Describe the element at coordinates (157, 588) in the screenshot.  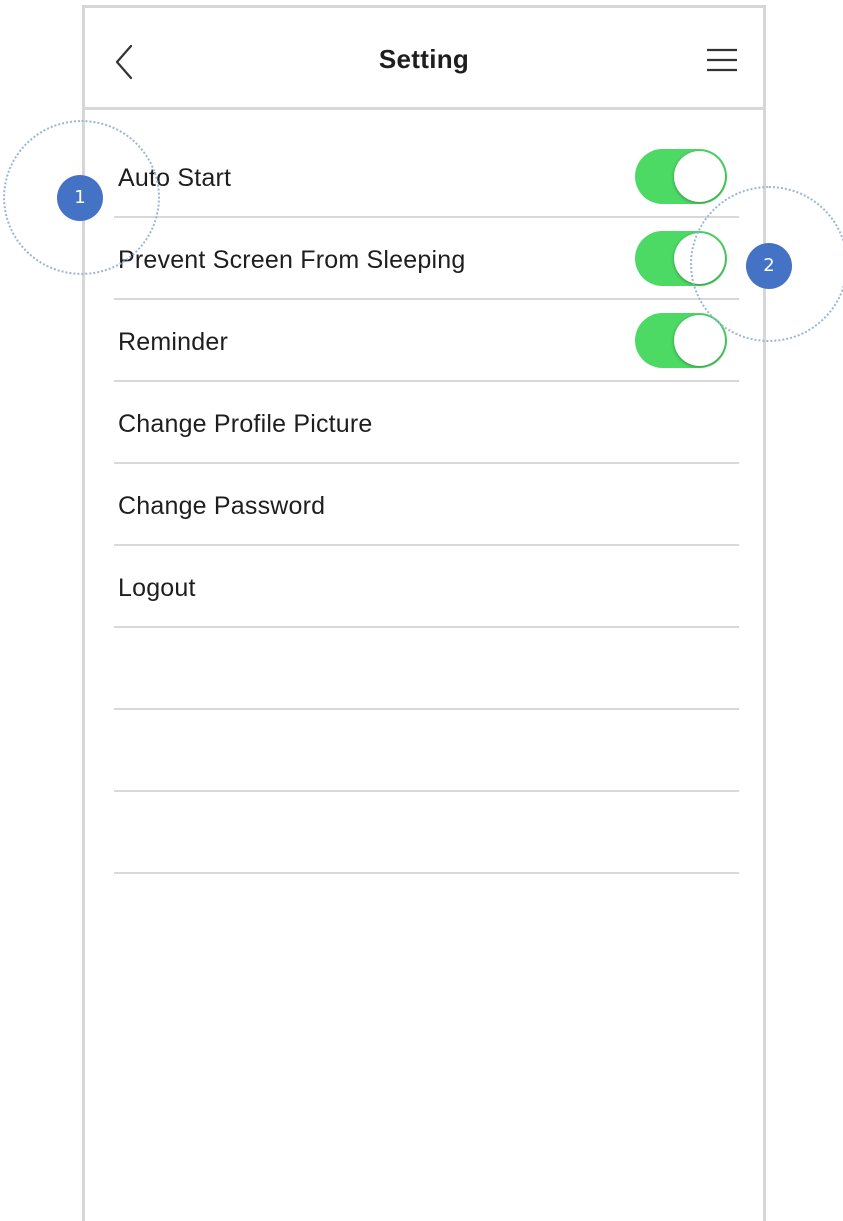
I see `setting-label: Logout` at that location.